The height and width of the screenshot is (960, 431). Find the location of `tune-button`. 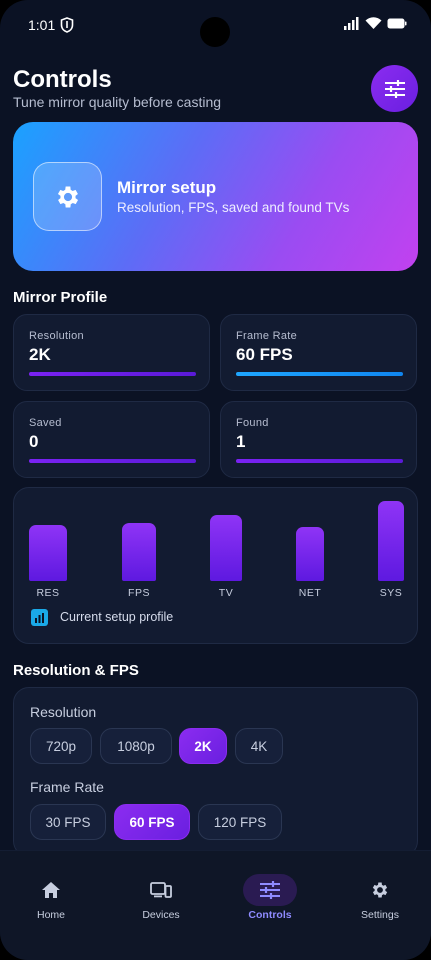

tune-button is located at coordinates (394, 88).